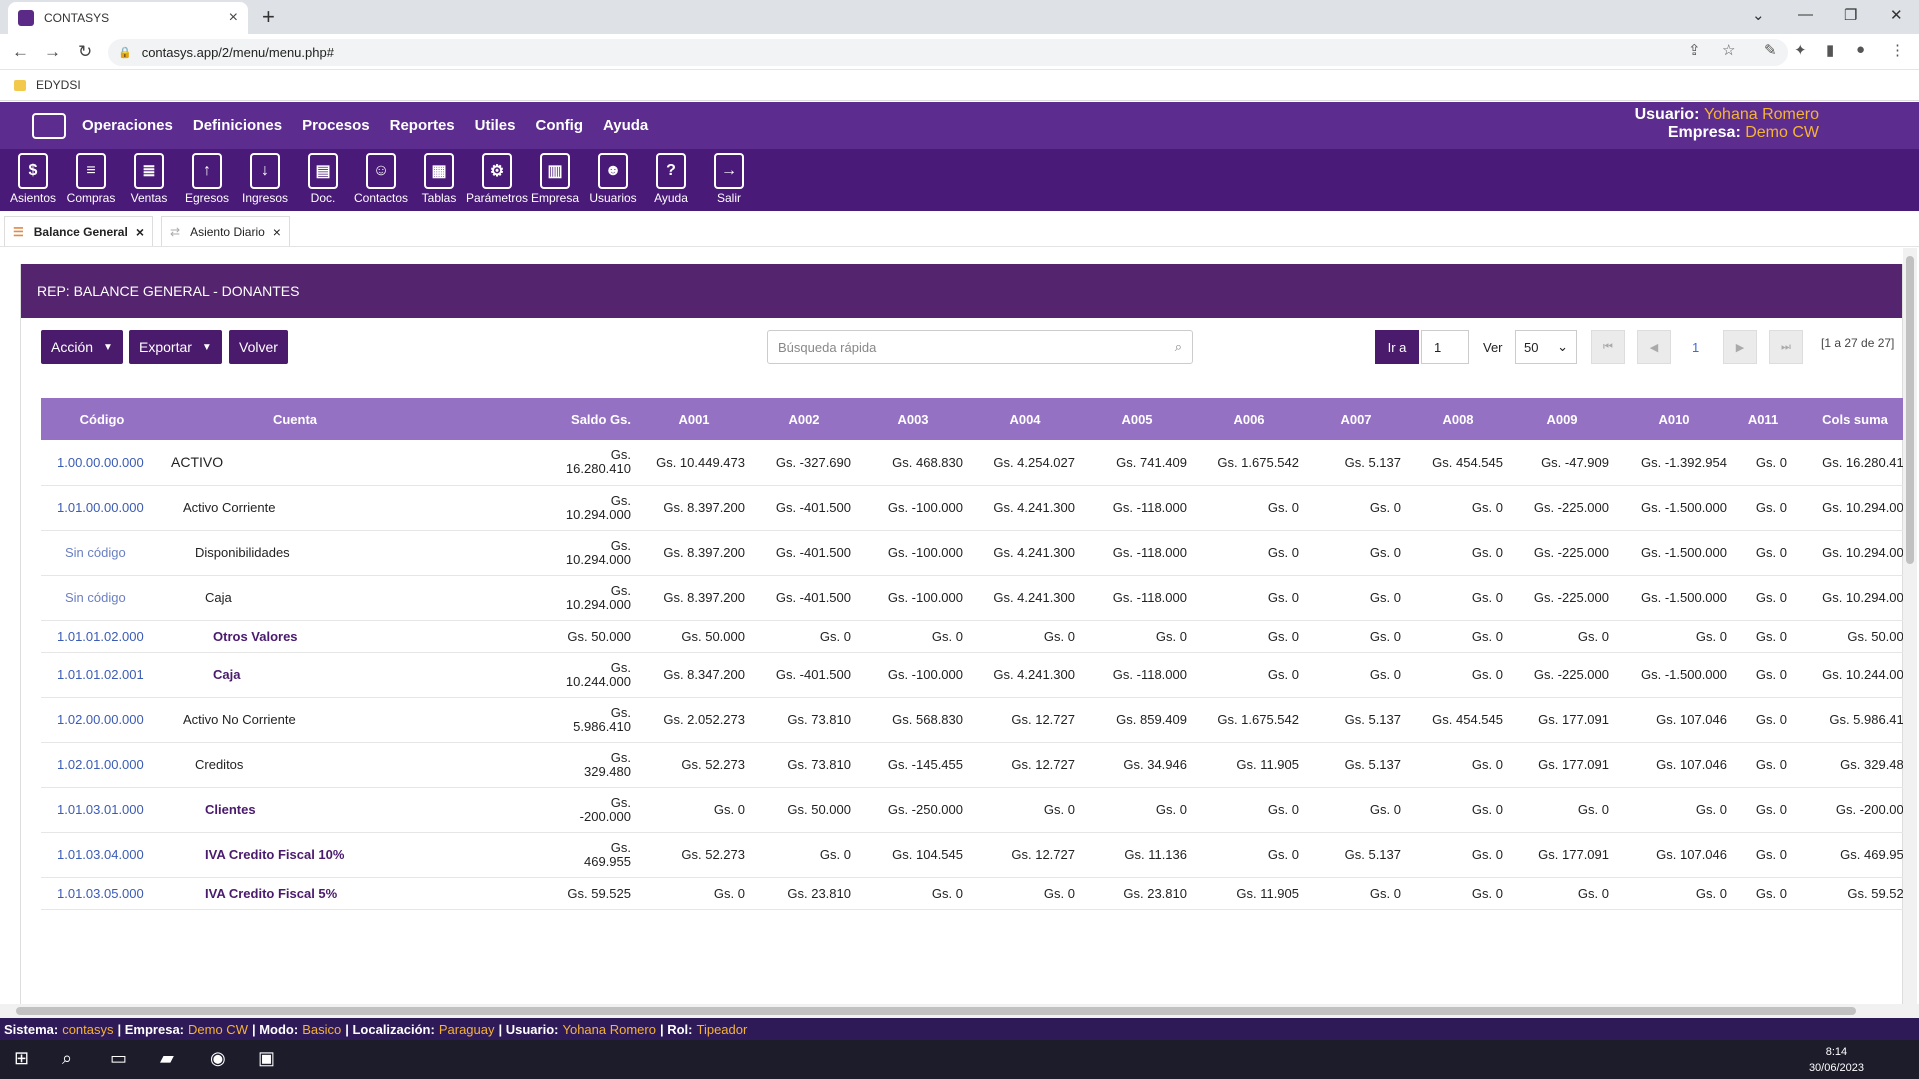 The width and height of the screenshot is (1919, 1079). Describe the element at coordinates (381, 180) in the screenshot. I see `contactos-button: ☺ Contactos` at that location.